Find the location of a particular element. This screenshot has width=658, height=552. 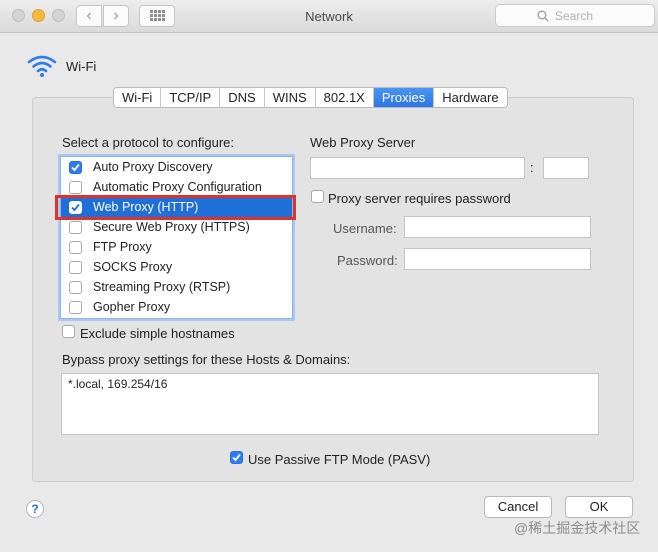

search-field: Search is located at coordinates (575, 15).